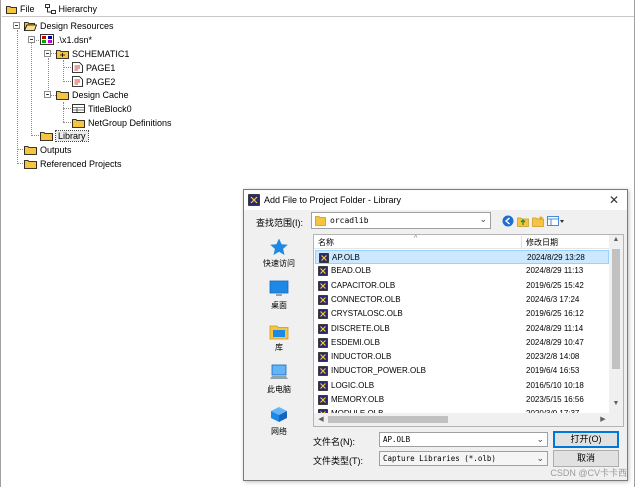 This screenshot has width=635, height=487. I want to click on tree-item-label: PAGE2, so click(101, 81).